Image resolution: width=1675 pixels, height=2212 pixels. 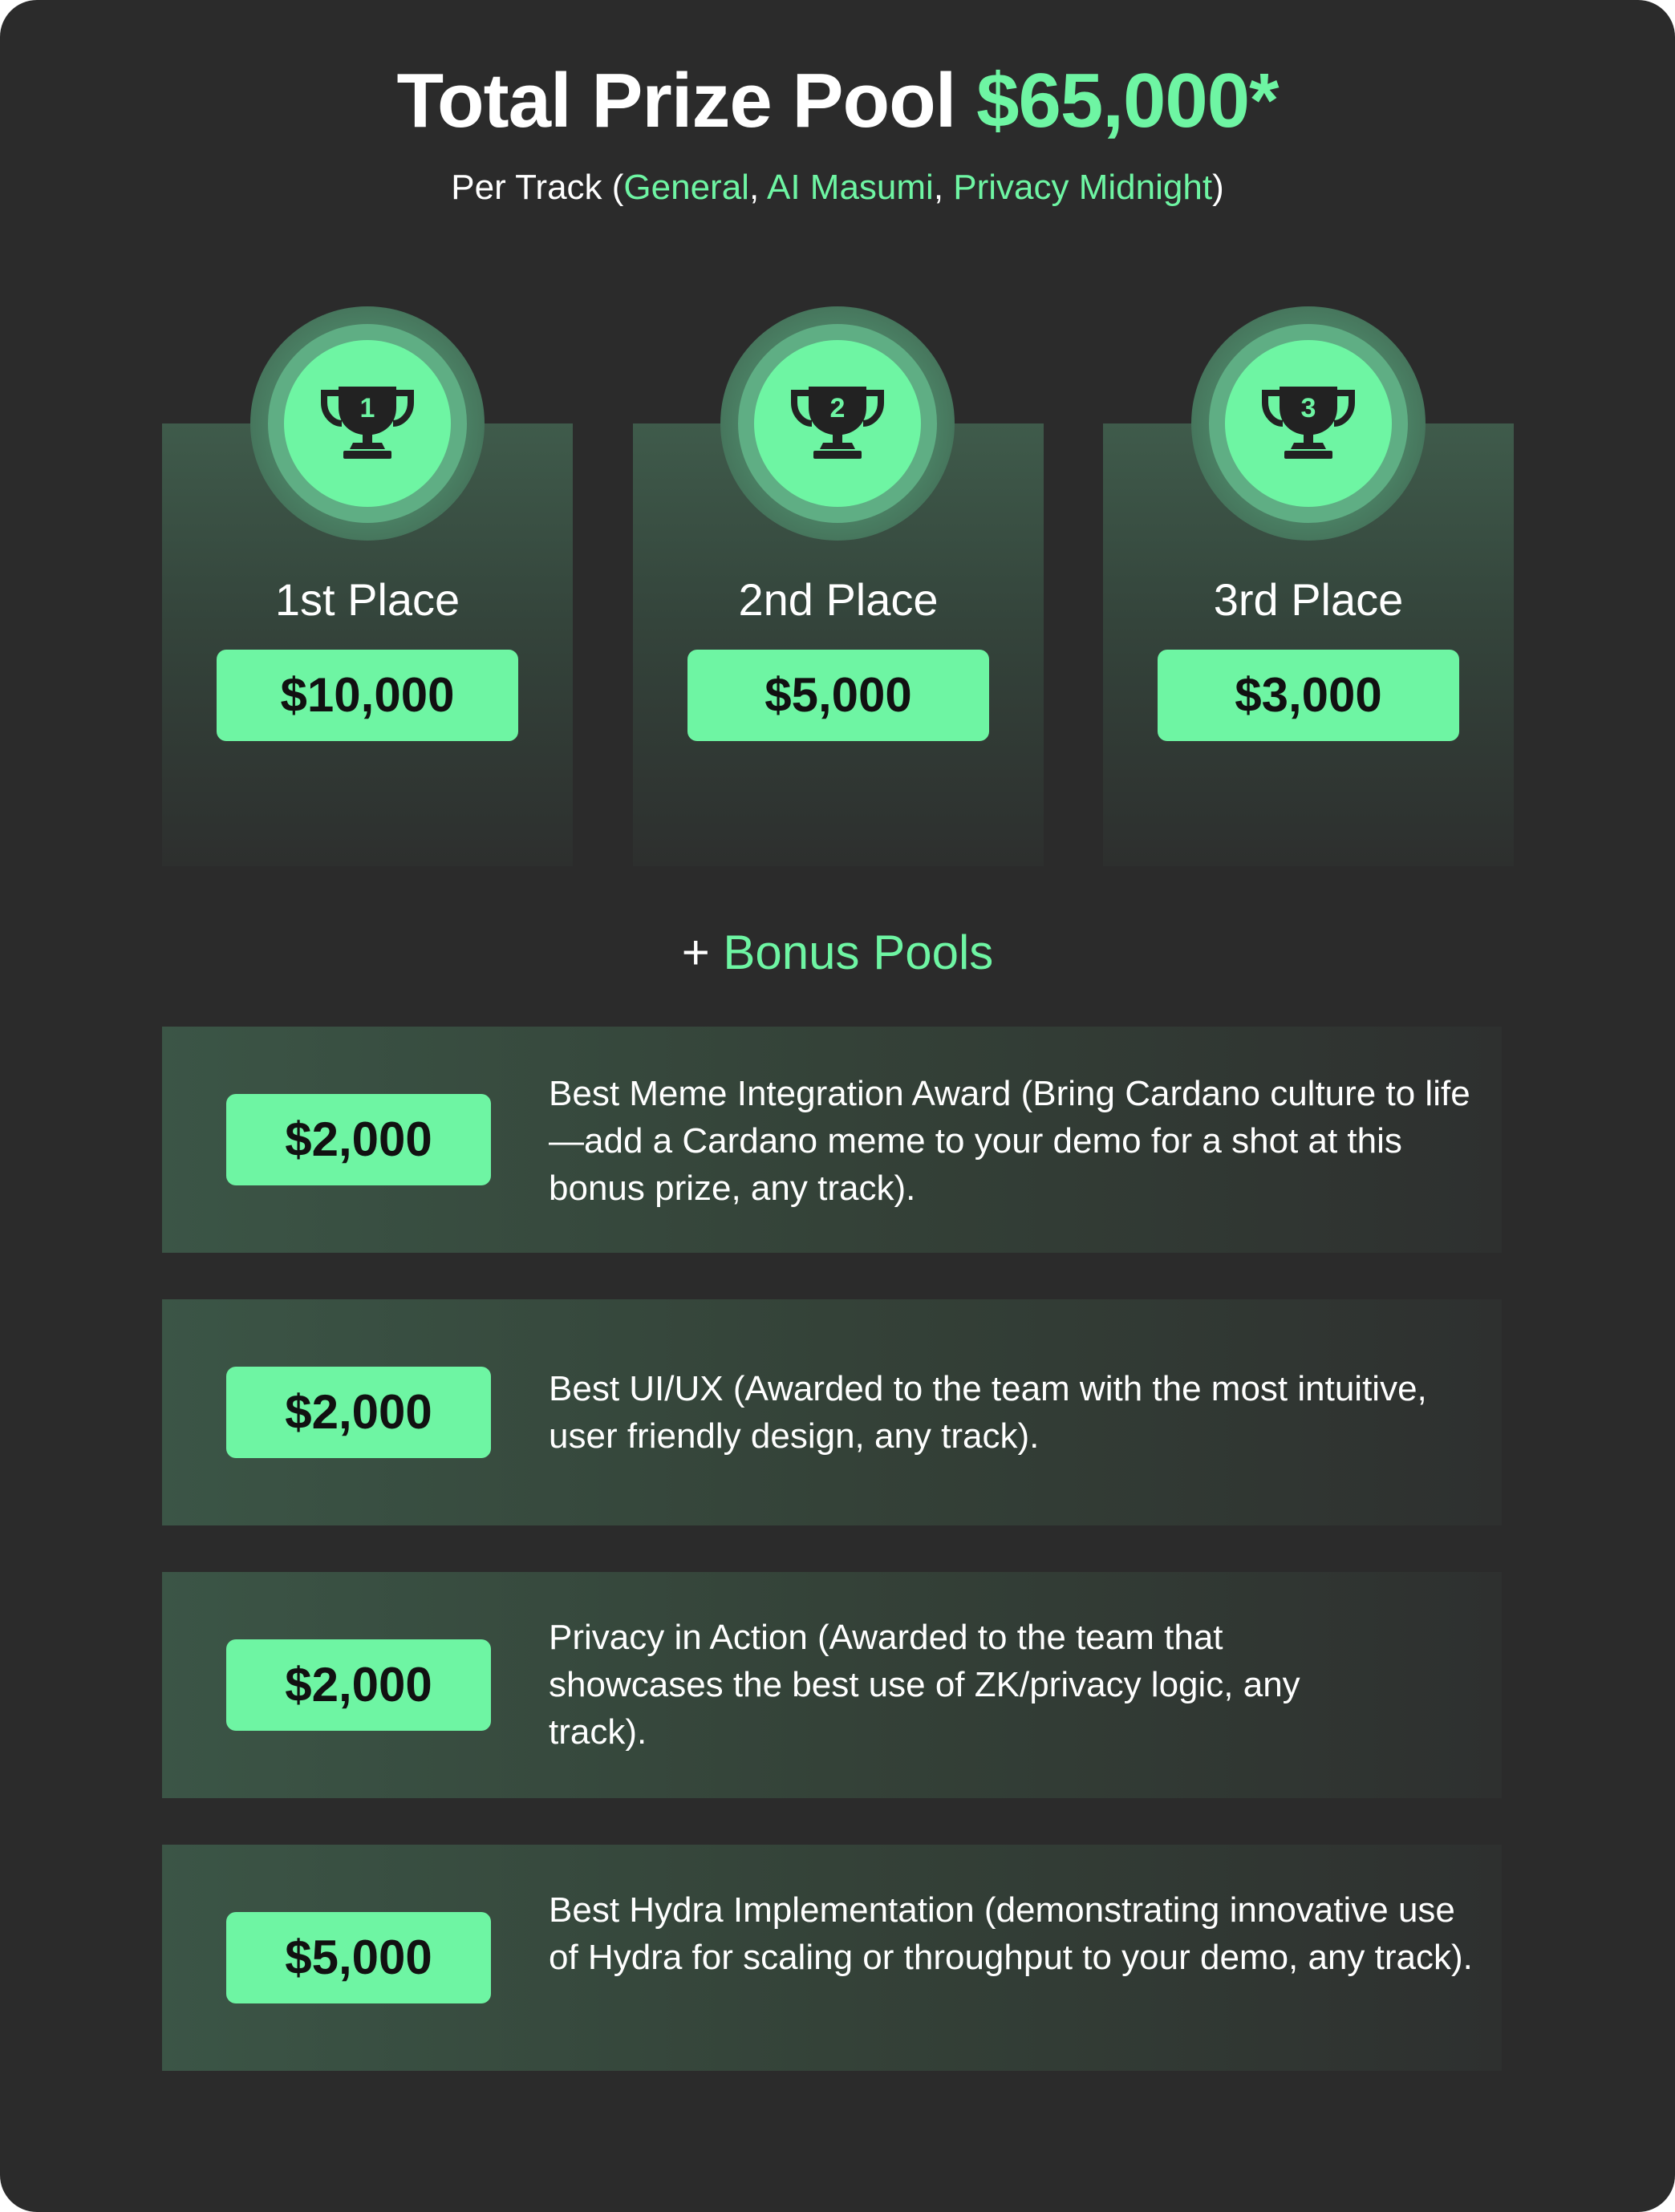 I want to click on trophy-icon: 2, so click(x=837, y=423).